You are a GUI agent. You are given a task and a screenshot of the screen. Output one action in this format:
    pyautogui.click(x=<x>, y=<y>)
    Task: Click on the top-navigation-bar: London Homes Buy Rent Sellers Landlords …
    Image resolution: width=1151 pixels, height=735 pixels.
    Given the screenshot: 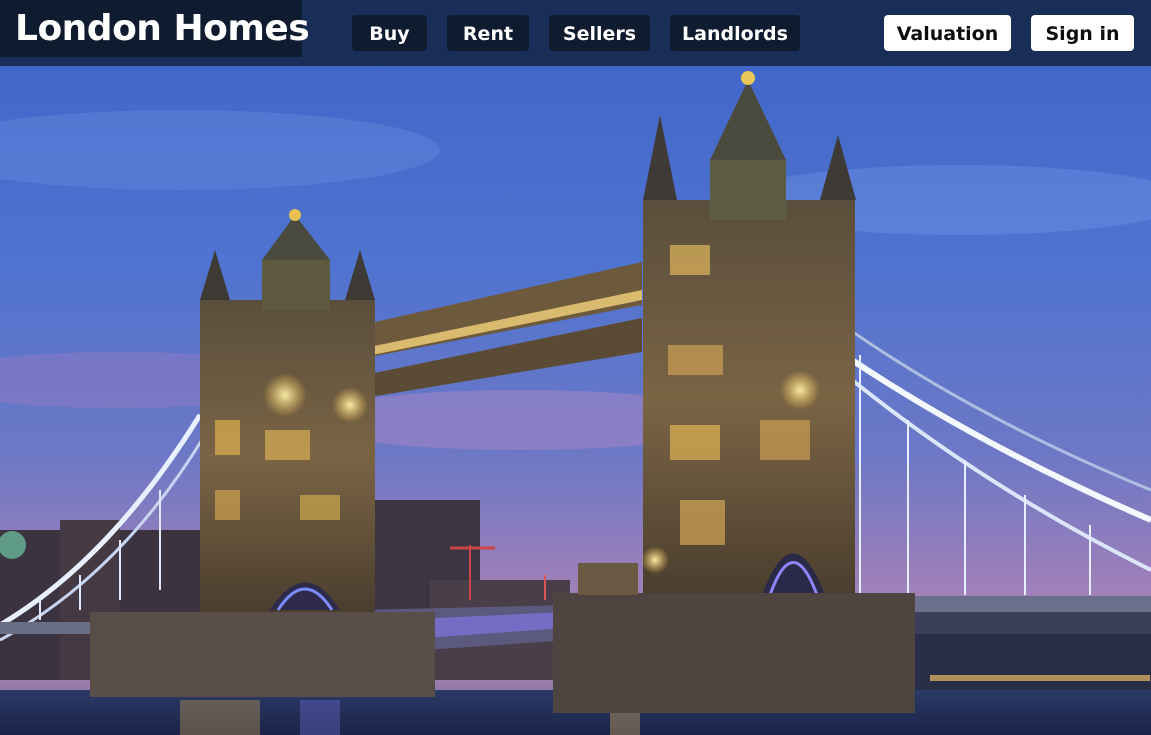 What is the action you would take?
    pyautogui.click(x=575, y=33)
    